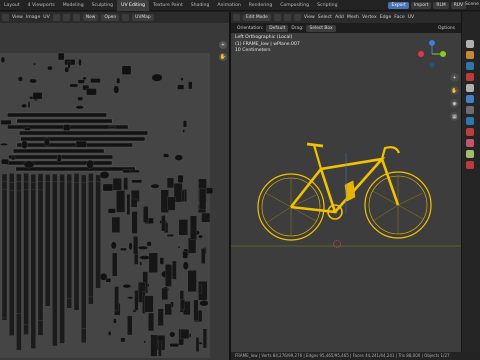  What do you see at coordinates (257, 17) in the screenshot?
I see `mode-selector: Edit Mode` at bounding box center [257, 17].